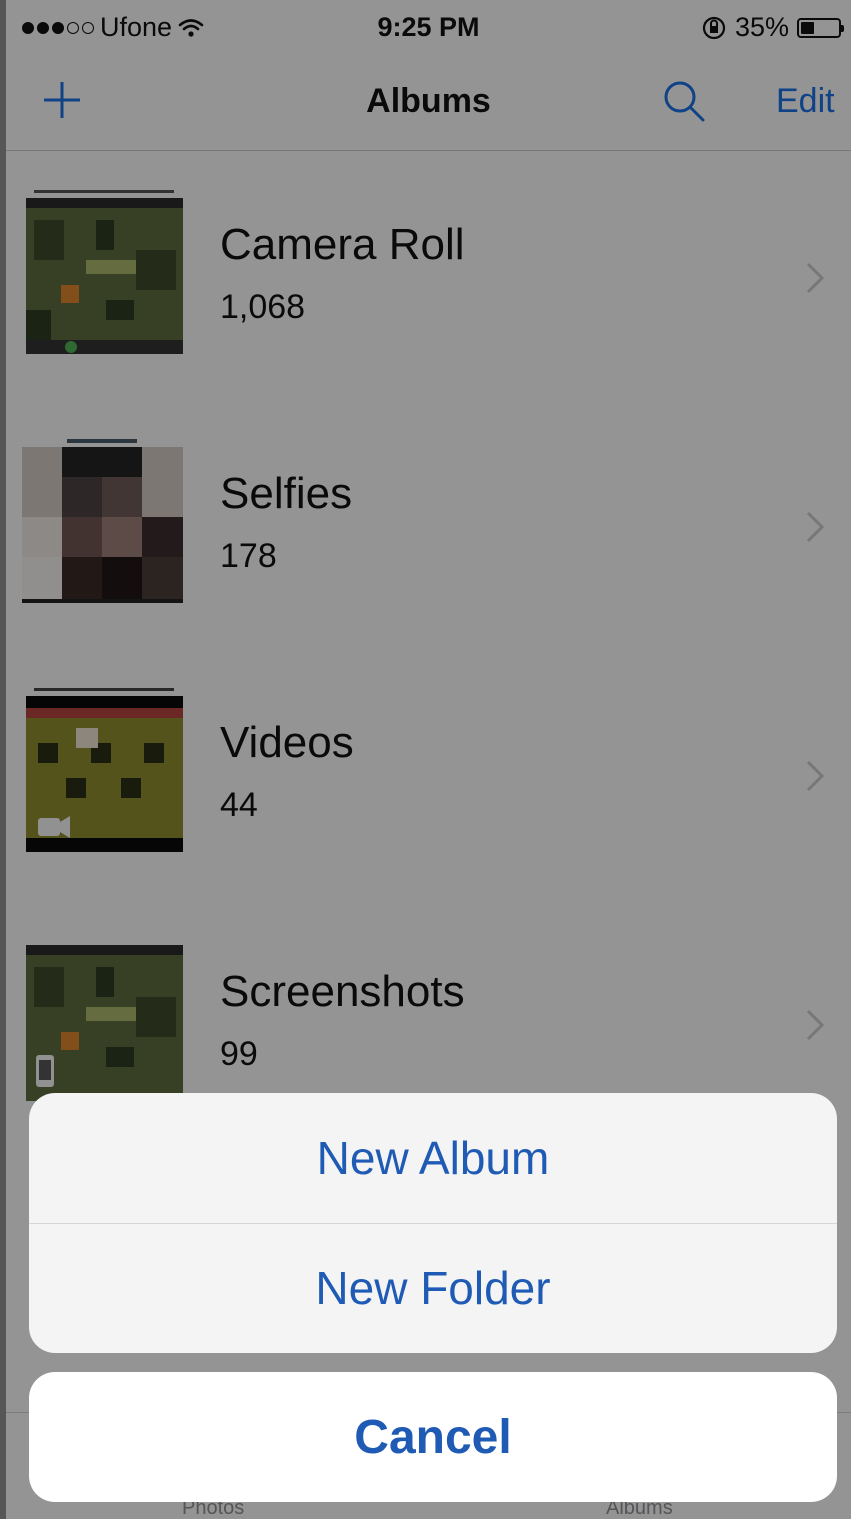  I want to click on new-folder-button: New Folder, so click(433, 1288).